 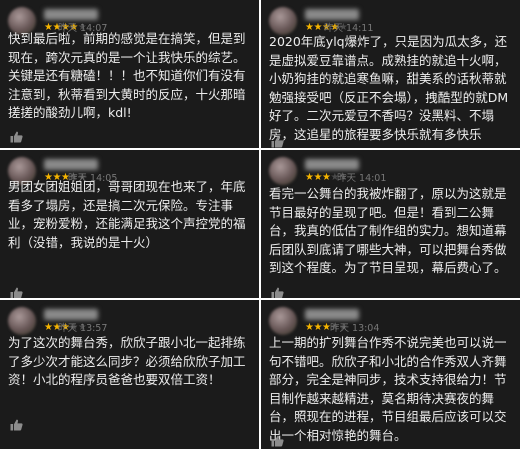 I want to click on username: 忙着写着爱, so click(x=332, y=164).